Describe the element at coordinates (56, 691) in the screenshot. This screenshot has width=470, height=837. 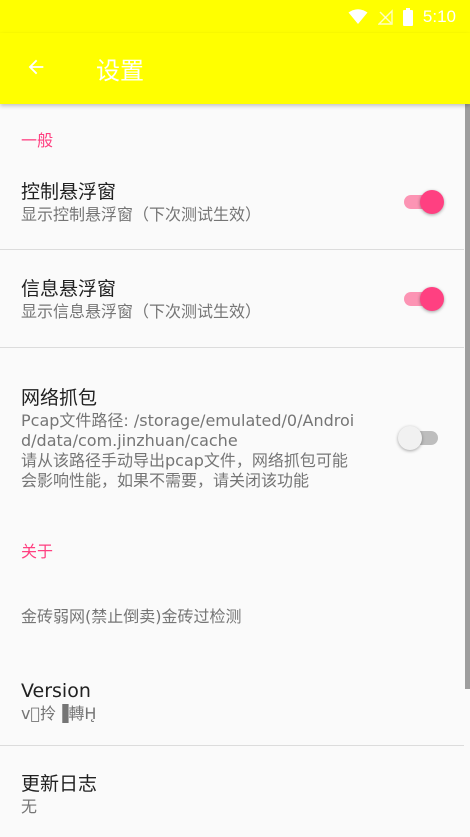
I see `pref-title: Version` at that location.